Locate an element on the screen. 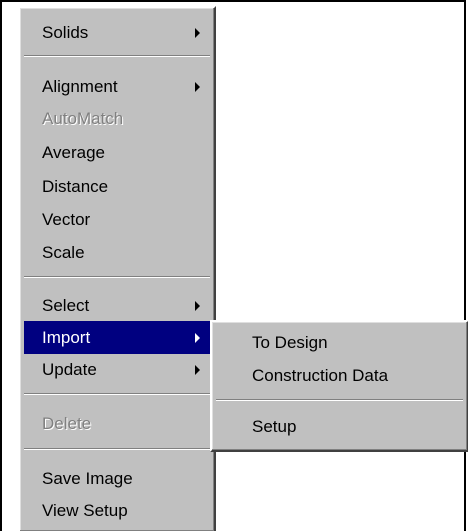 This screenshot has width=468, height=531. menu-item-label: Average is located at coordinates (74, 152).